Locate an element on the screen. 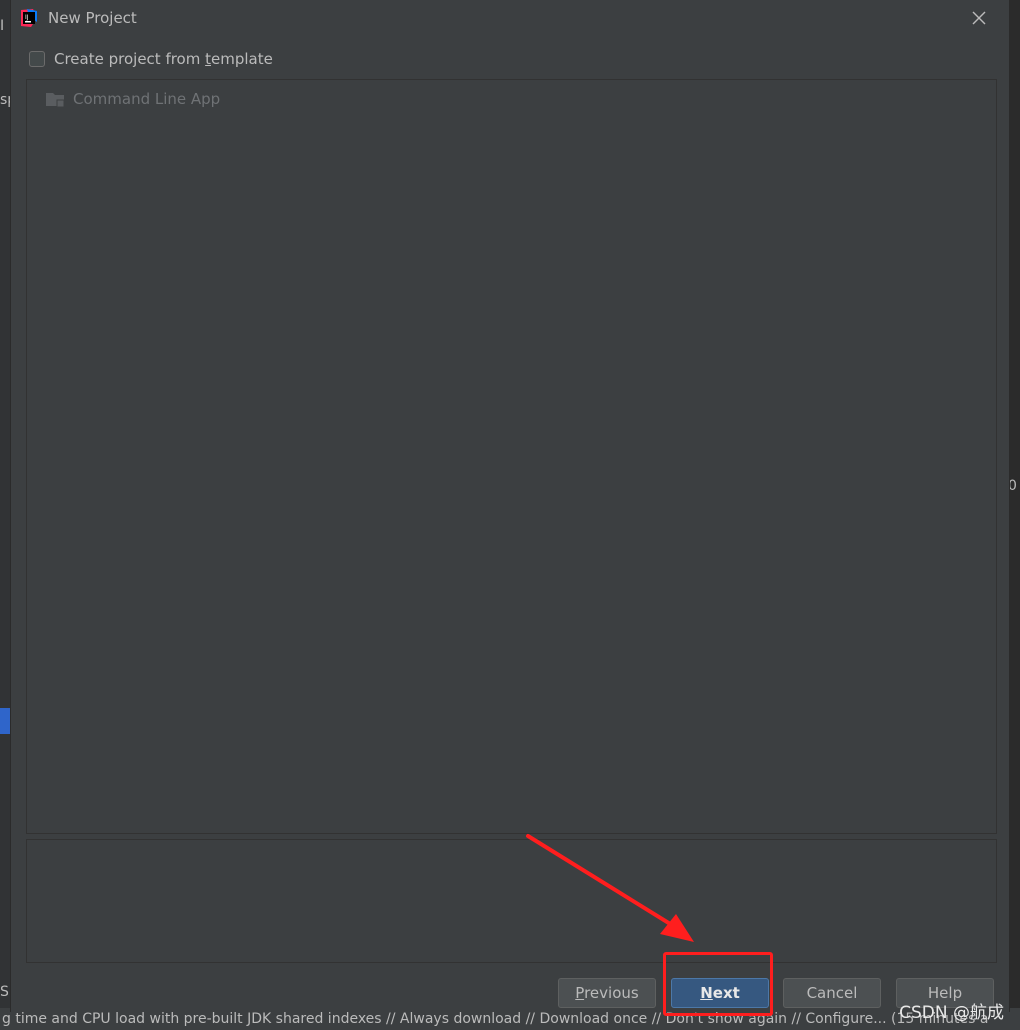 This screenshot has height=1030, width=1020. close-button is located at coordinates (979, 18).